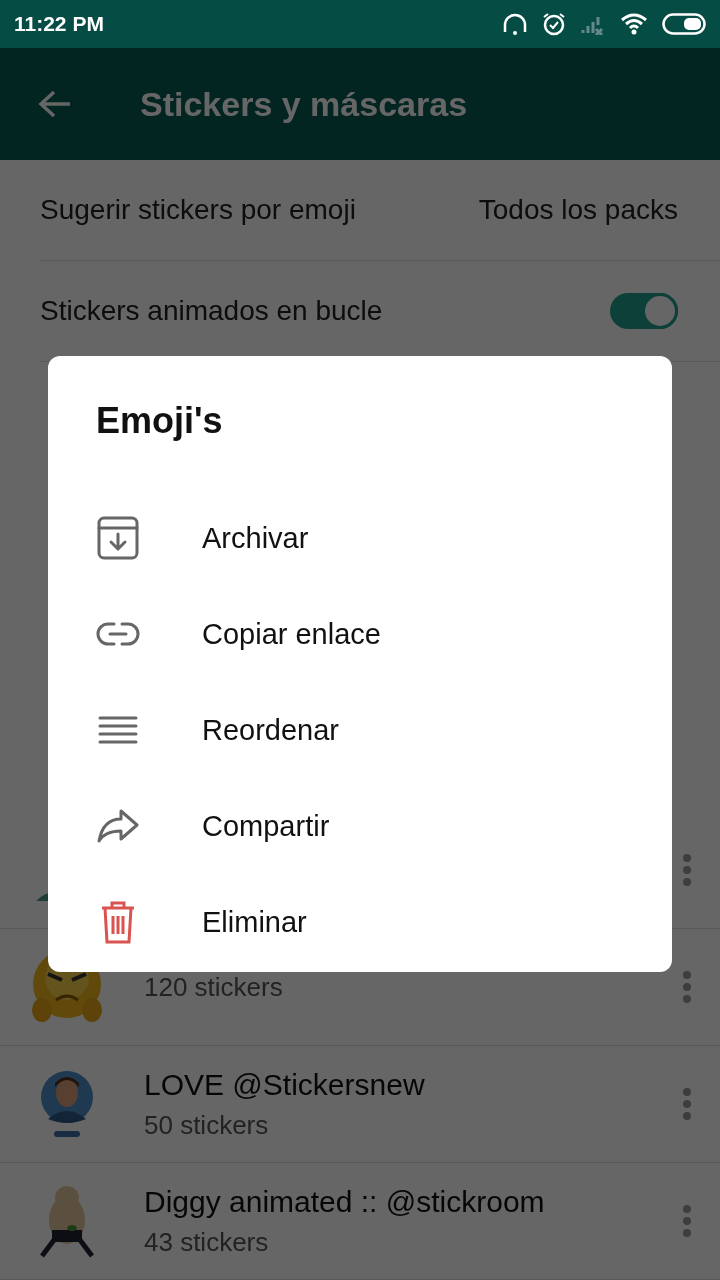 This screenshot has height=1280, width=720. I want to click on link-icon, so click(118, 634).